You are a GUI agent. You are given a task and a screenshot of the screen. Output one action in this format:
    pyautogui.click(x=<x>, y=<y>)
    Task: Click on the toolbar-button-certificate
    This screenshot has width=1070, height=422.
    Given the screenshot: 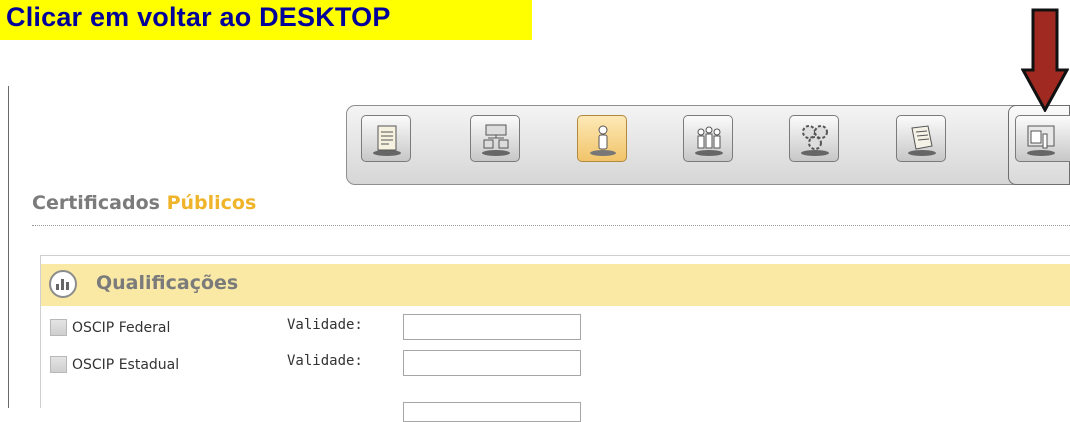 What is the action you would take?
    pyautogui.click(x=386, y=138)
    